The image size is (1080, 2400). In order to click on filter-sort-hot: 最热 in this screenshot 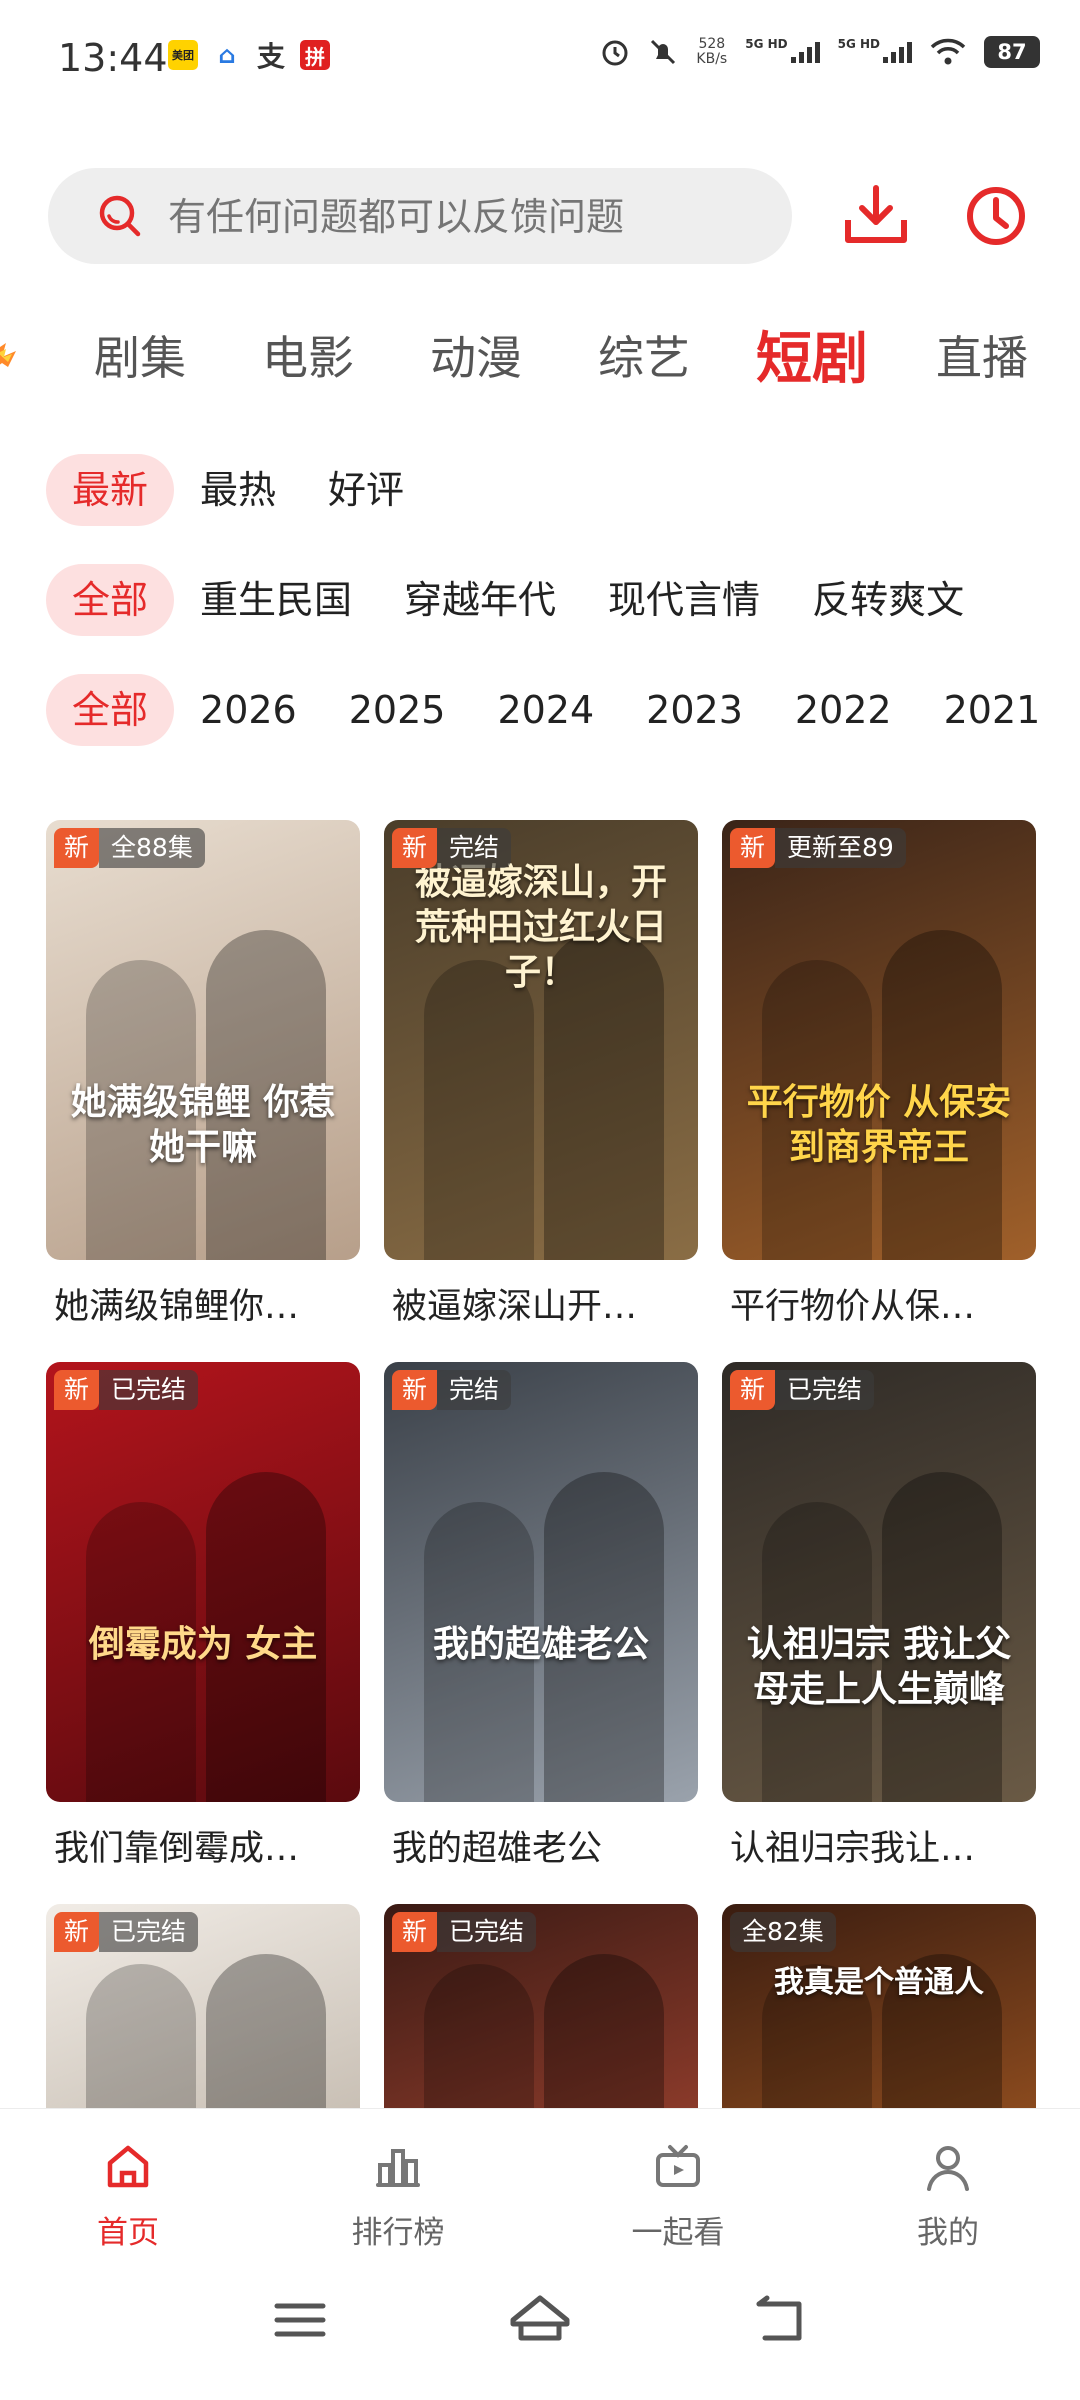, I will do `click(238, 490)`.